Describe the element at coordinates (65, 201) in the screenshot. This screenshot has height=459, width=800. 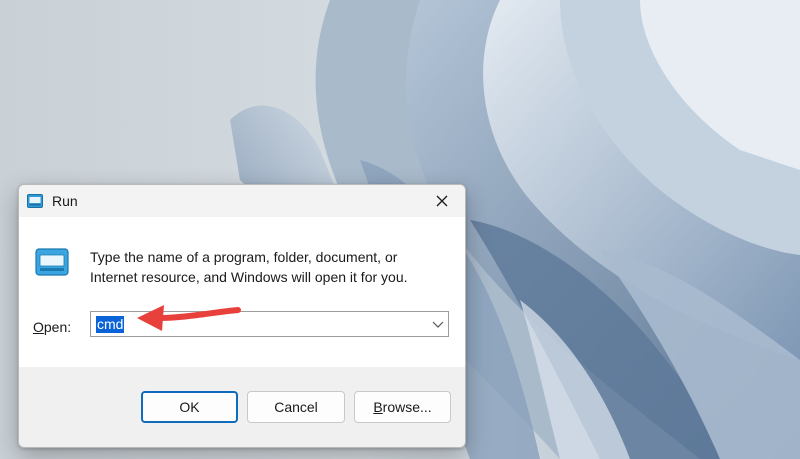
I see `dialog-title: Run` at that location.